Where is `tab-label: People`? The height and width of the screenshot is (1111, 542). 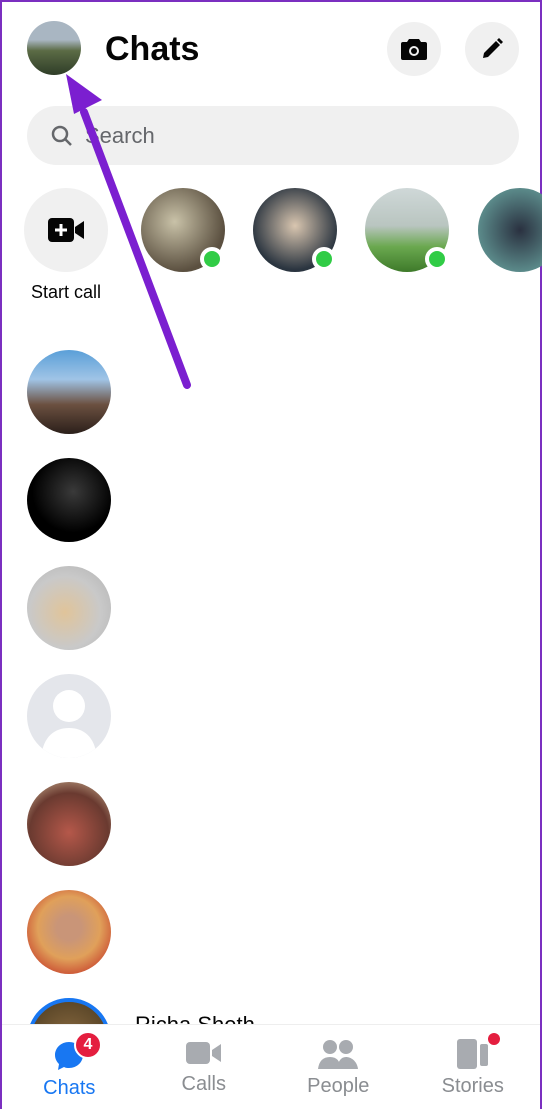 tab-label: People is located at coordinates (338, 1086).